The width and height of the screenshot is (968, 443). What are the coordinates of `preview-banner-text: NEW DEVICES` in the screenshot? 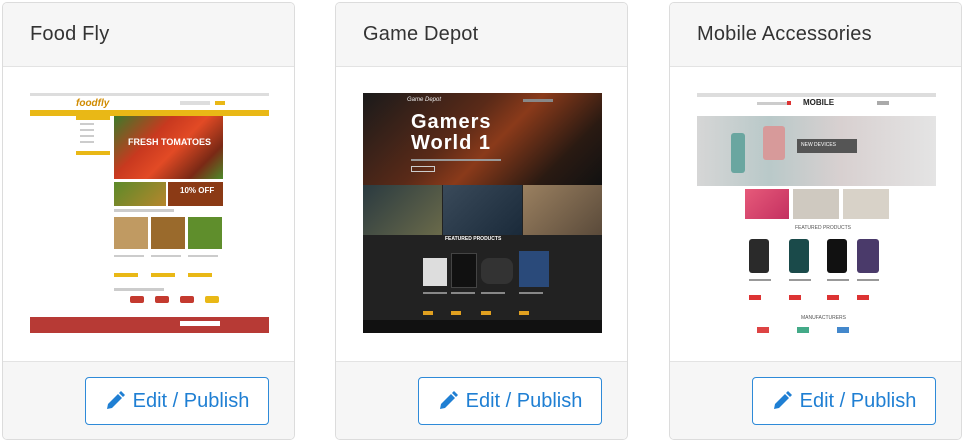 It's located at (819, 145).